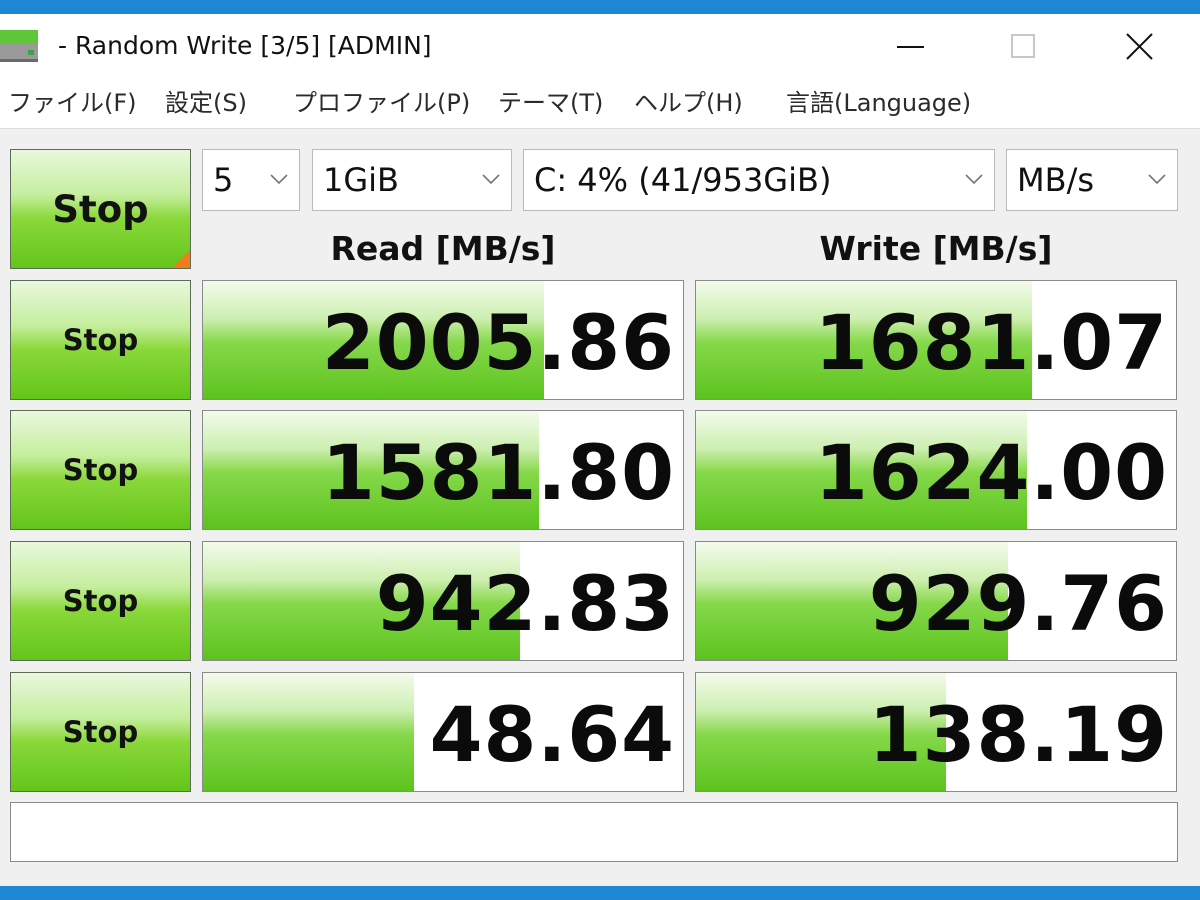  What do you see at coordinates (206, 103) in the screenshot?
I see `menu-settings: 設定(S)` at bounding box center [206, 103].